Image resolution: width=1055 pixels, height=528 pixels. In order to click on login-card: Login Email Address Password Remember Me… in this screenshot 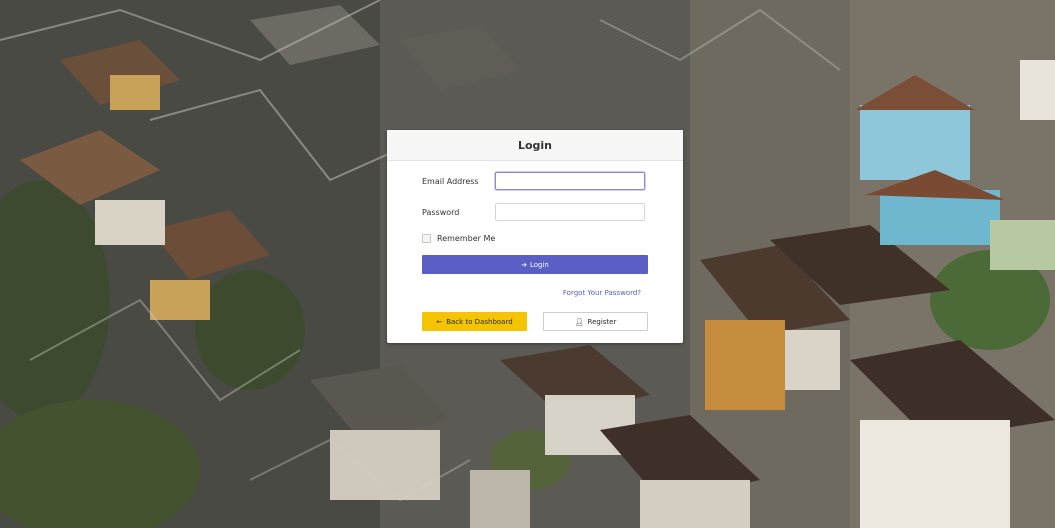, I will do `click(535, 236)`.